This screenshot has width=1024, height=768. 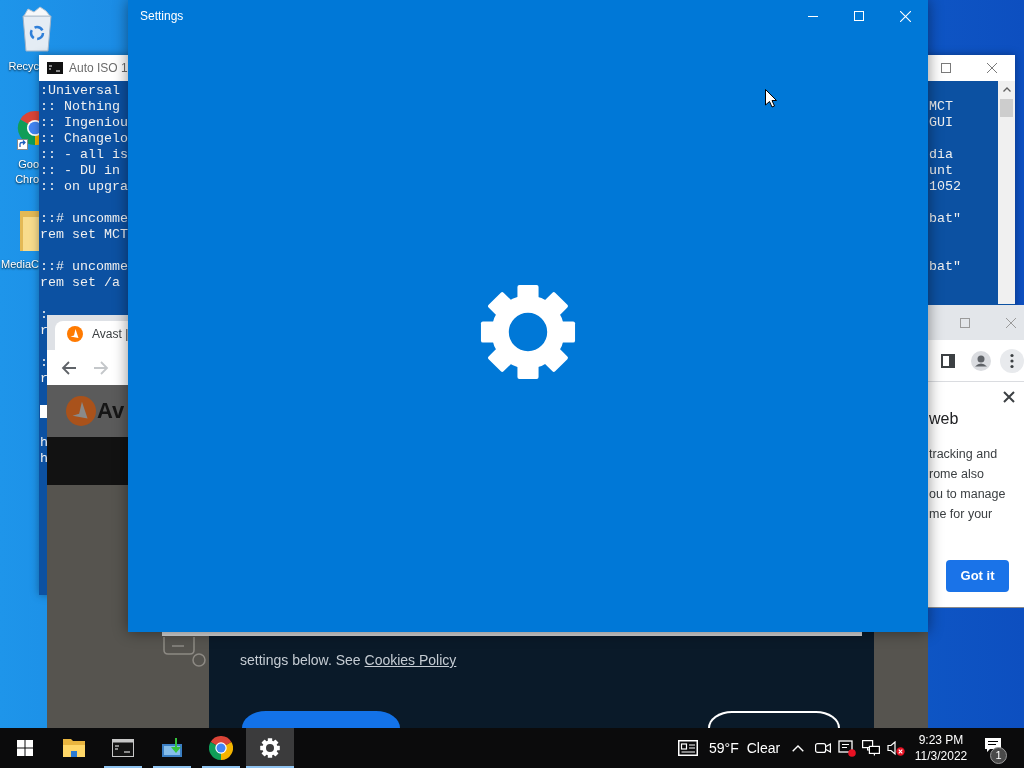 What do you see at coordinates (688, 748) in the screenshot?
I see `news-icon` at bounding box center [688, 748].